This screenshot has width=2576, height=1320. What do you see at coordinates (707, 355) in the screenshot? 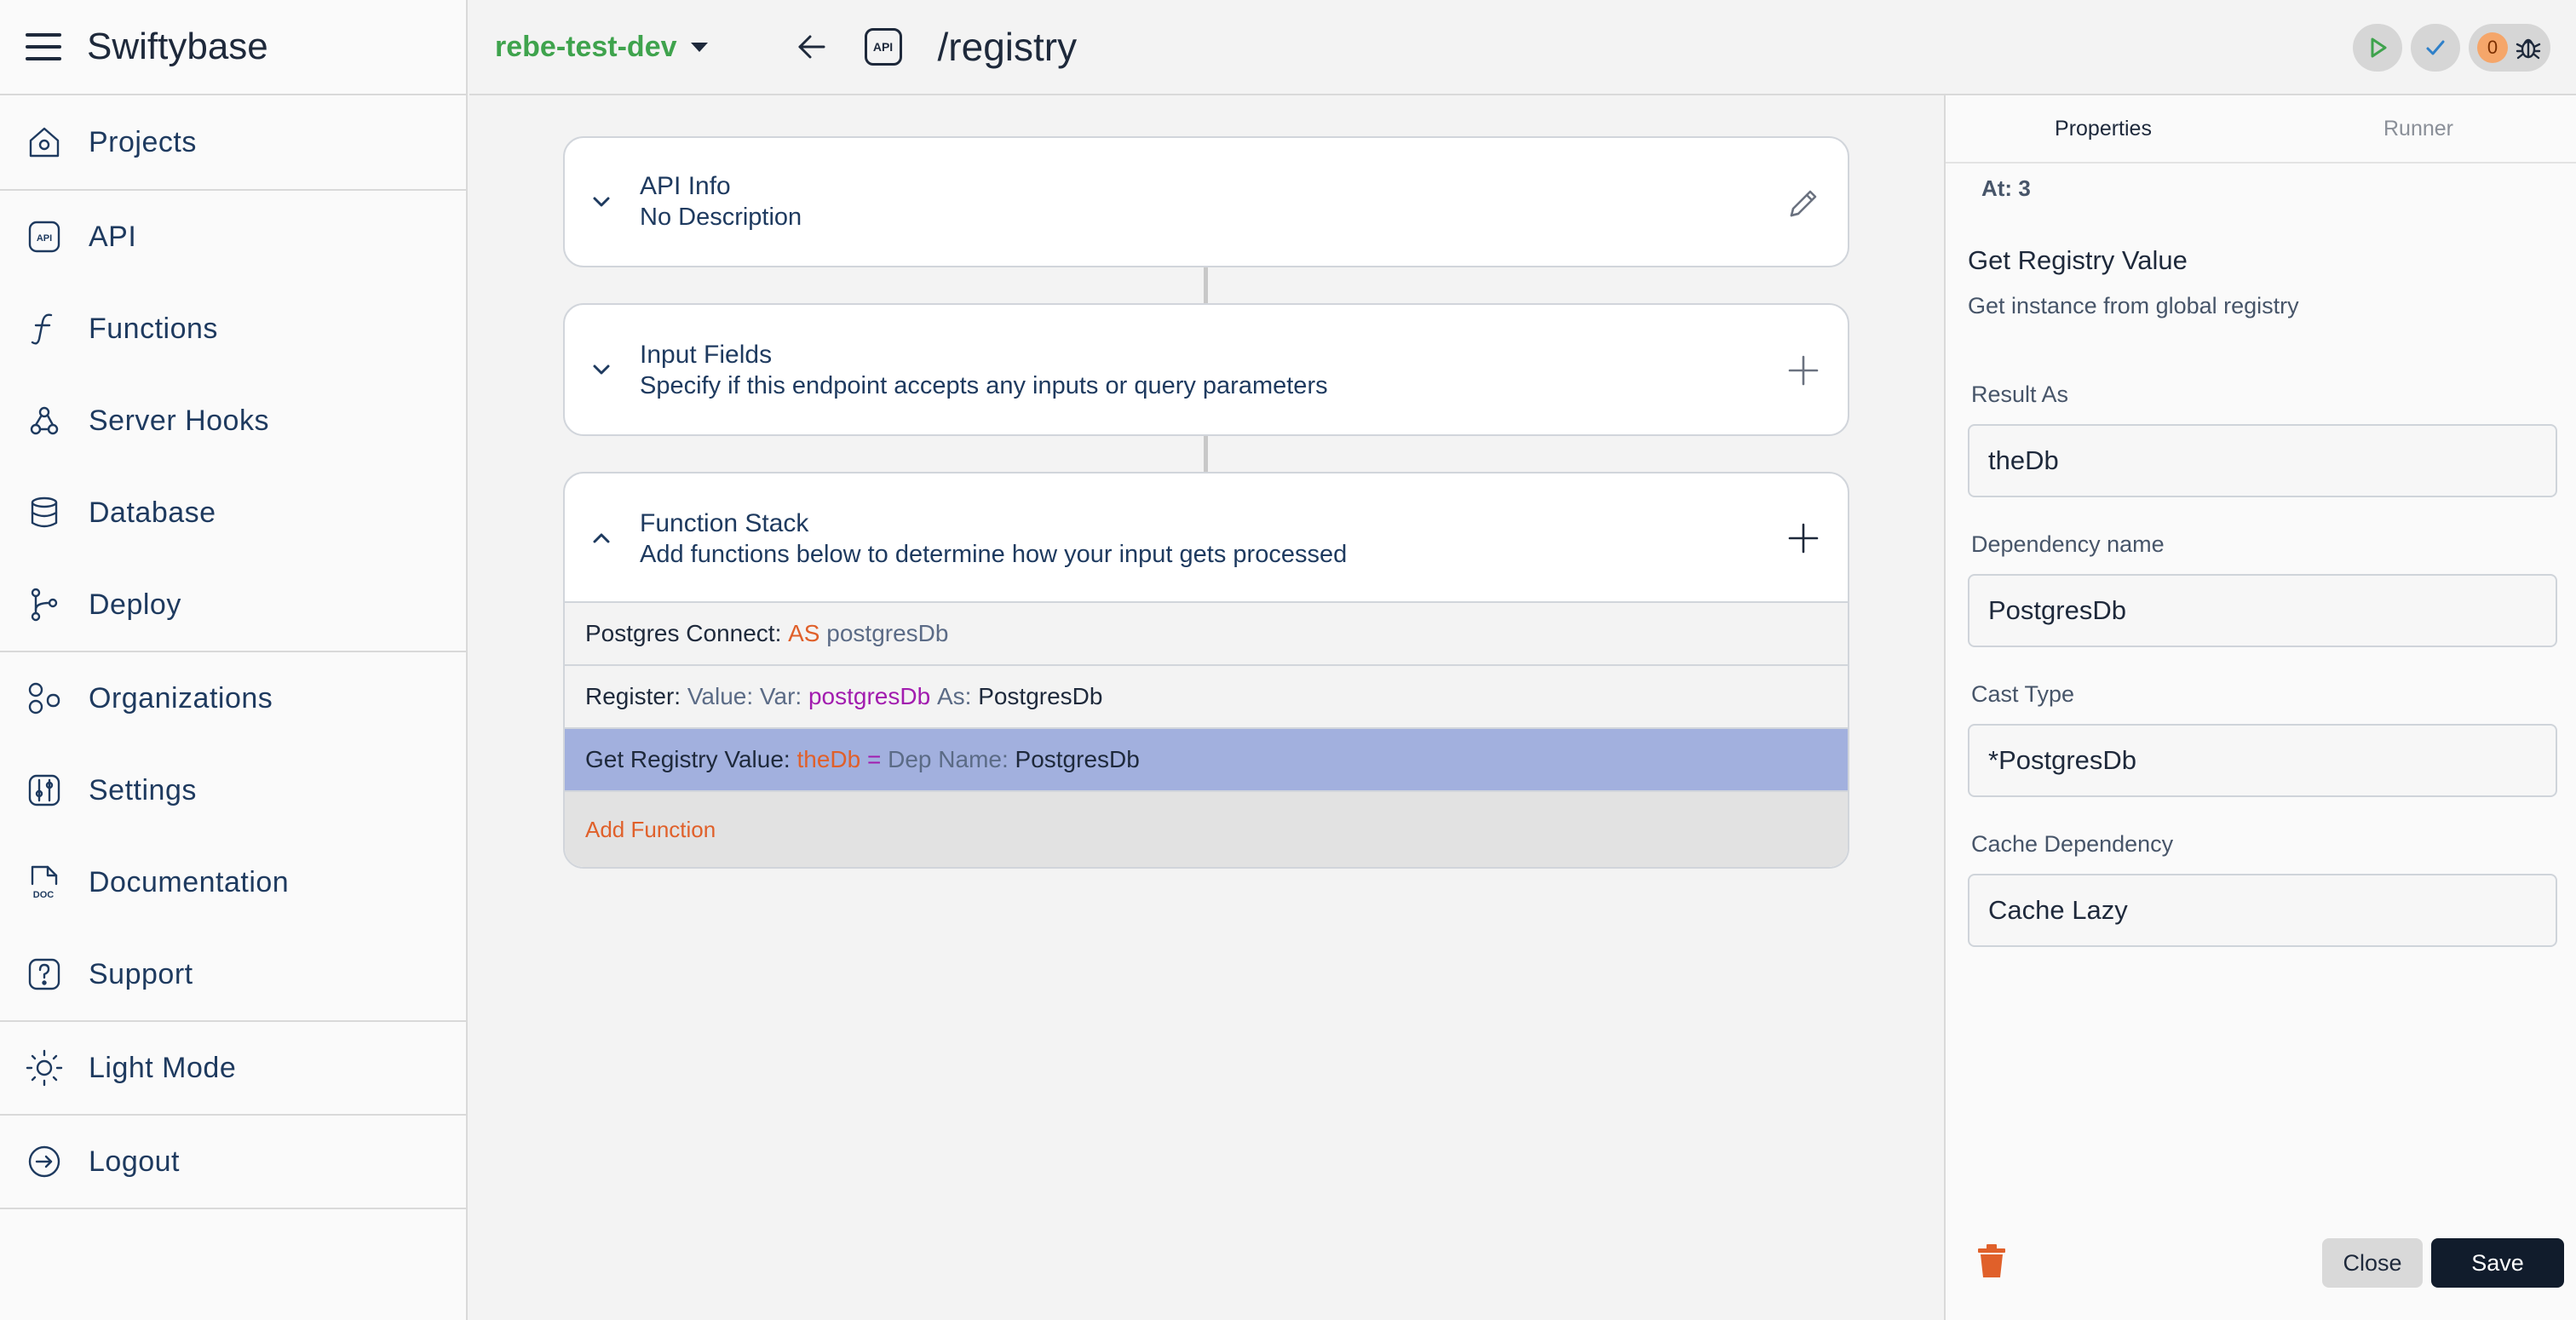
I see `input-fields-title: Input Fields` at bounding box center [707, 355].